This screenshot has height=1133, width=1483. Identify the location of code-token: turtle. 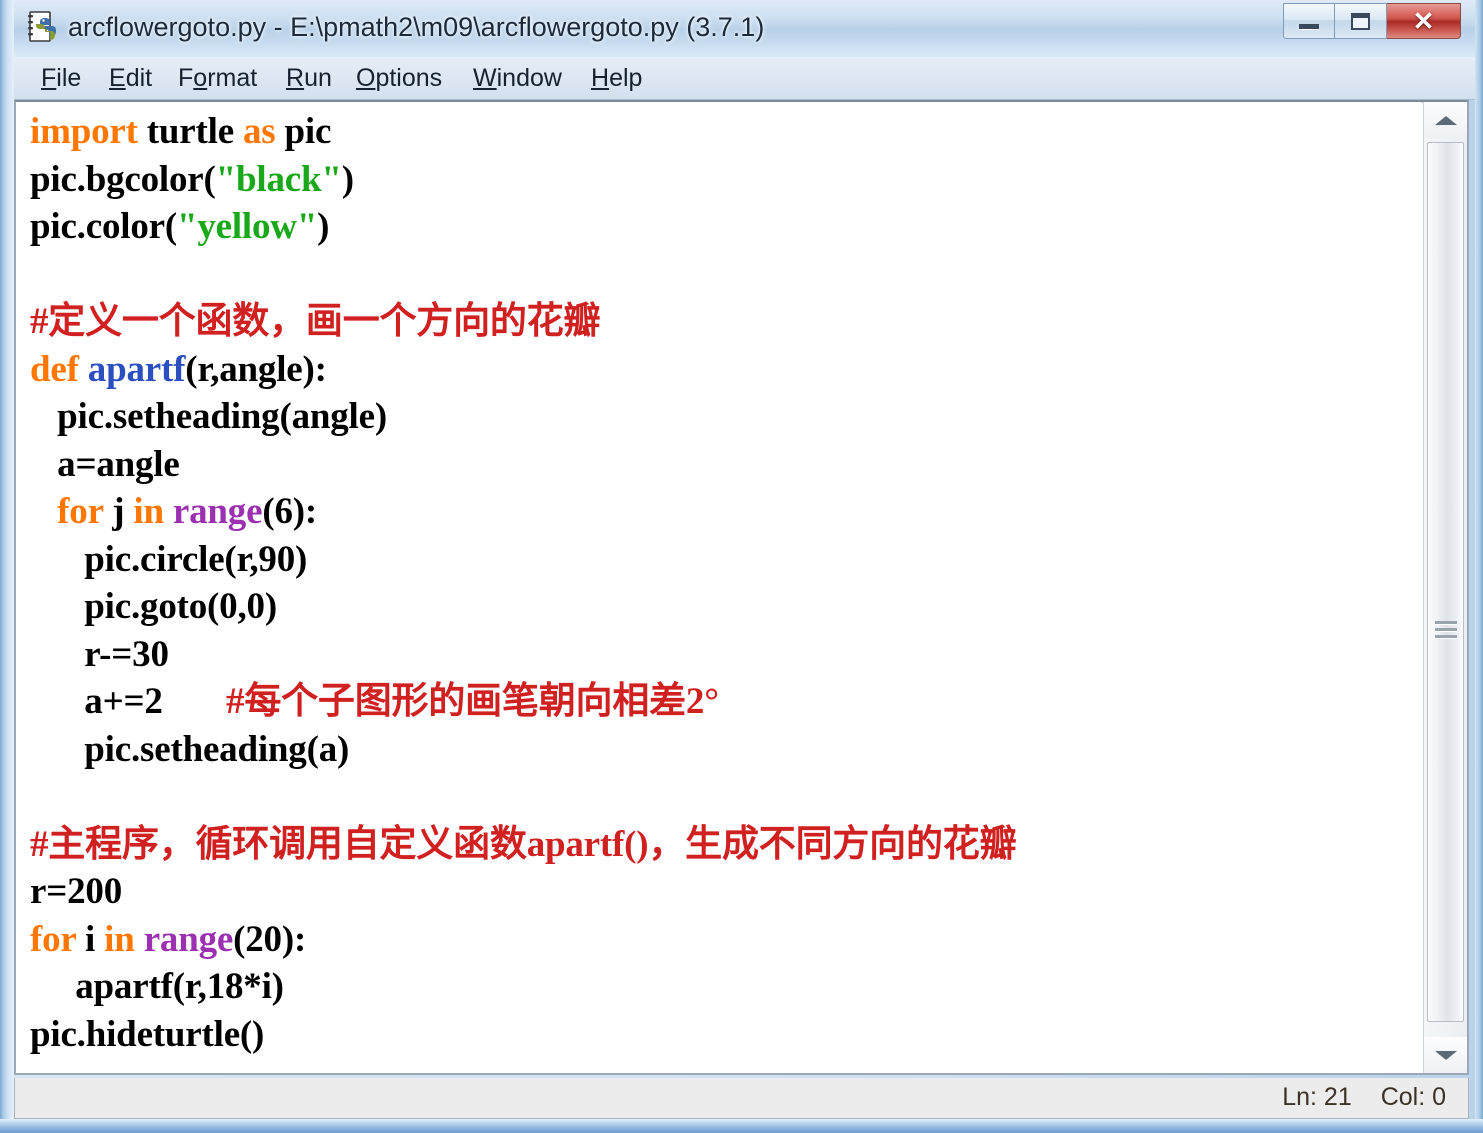
(190, 131).